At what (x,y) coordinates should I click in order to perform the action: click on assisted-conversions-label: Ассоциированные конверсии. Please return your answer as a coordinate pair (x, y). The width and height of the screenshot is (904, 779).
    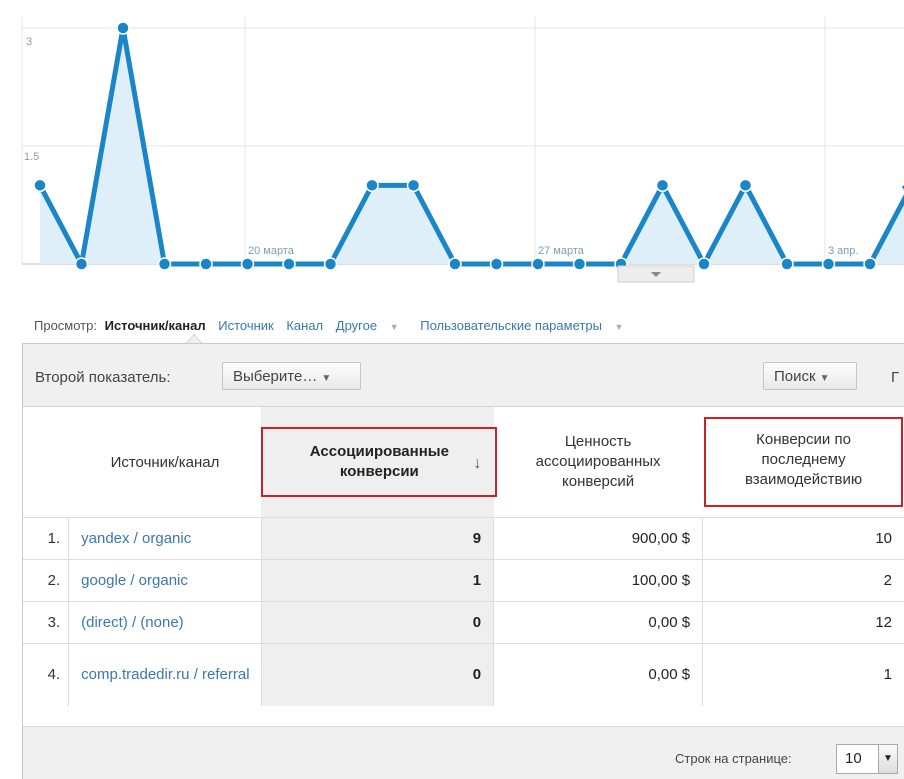
    Looking at the image, I should click on (379, 461).